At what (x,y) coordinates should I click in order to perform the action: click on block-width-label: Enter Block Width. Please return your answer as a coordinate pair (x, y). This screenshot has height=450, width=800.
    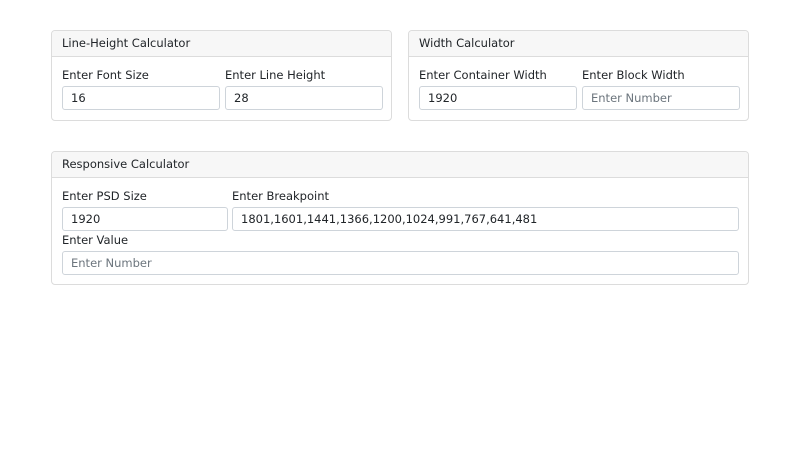
    Looking at the image, I should click on (633, 75).